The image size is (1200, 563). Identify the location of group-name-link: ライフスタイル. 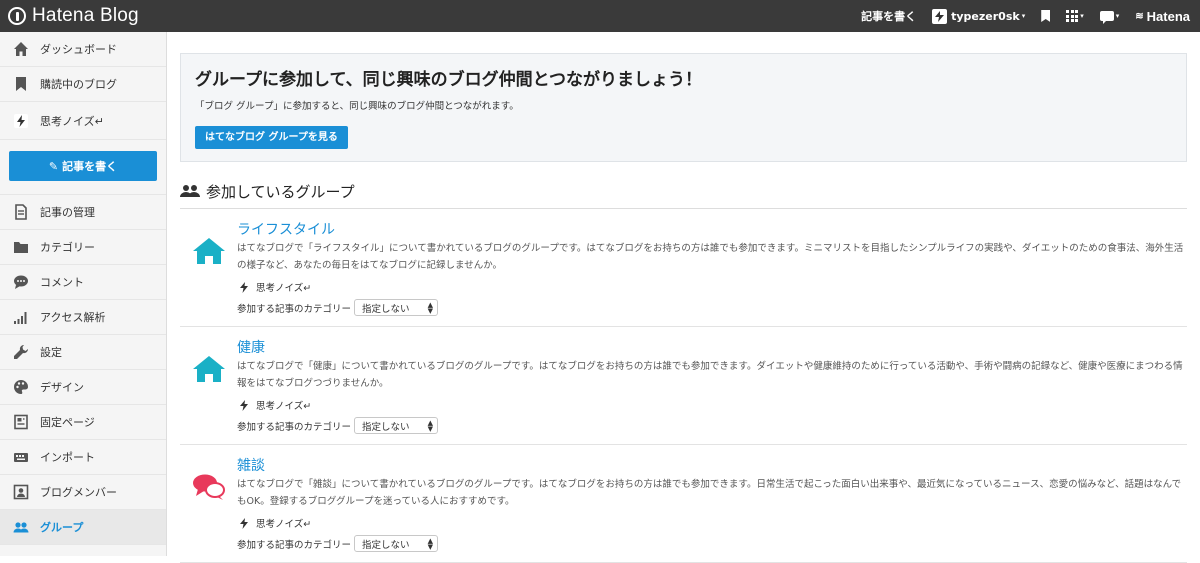
(712, 230).